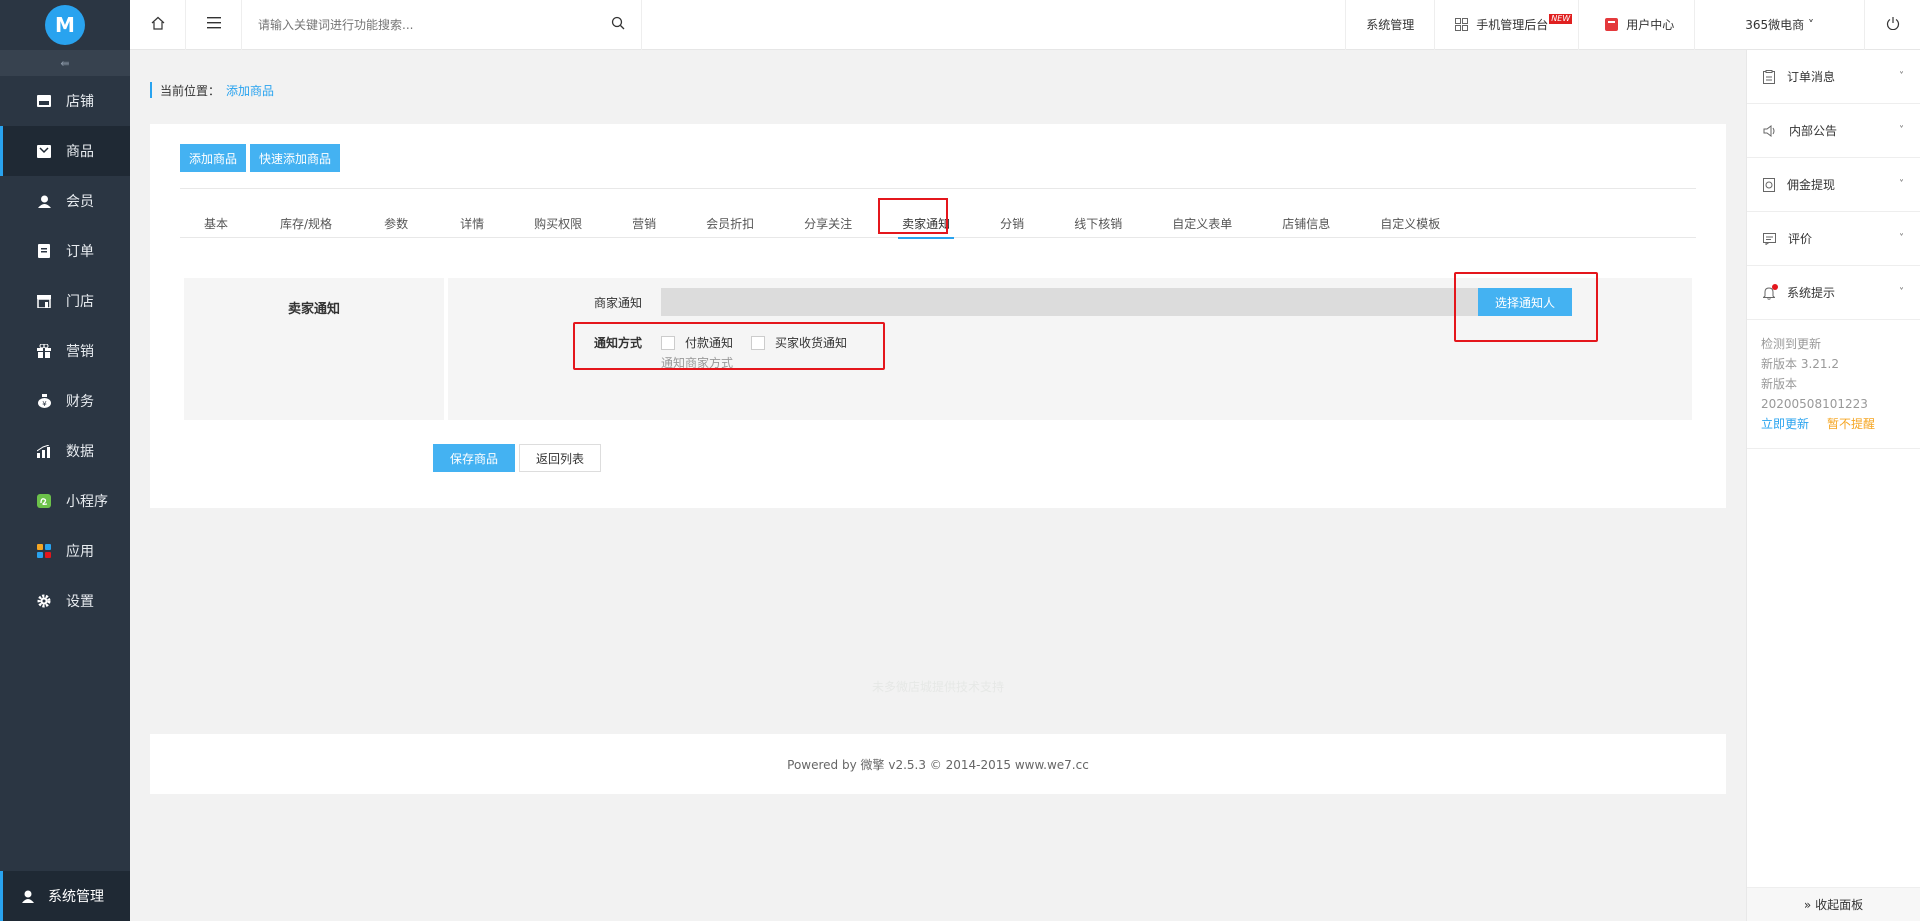 The width and height of the screenshot is (1920, 921). I want to click on sidebar-item-finance: ¥ 财务, so click(65, 401).